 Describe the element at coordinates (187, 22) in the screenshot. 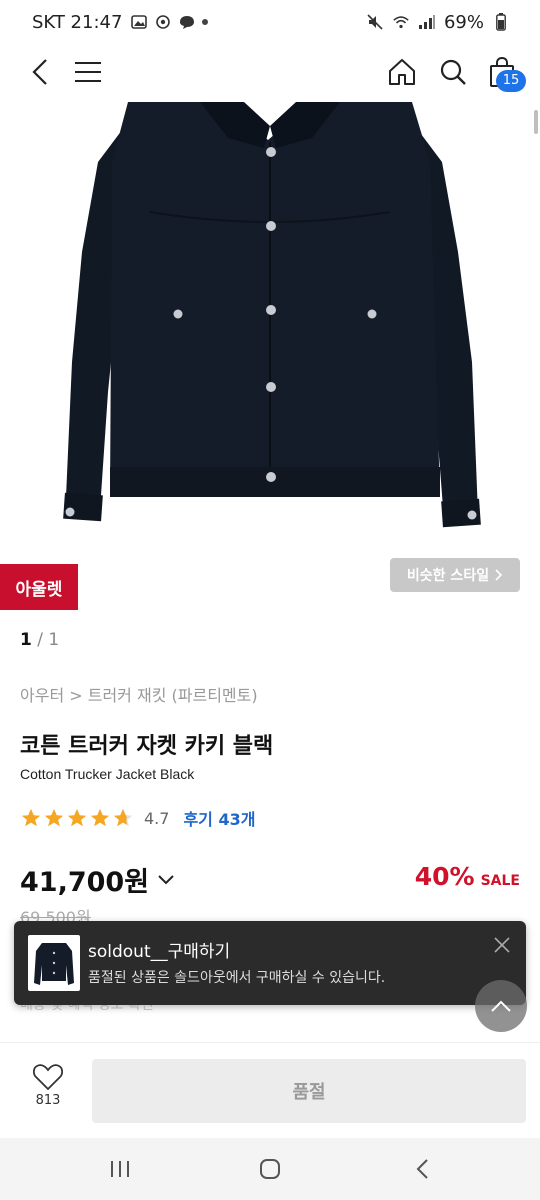

I see `chat-icon` at that location.